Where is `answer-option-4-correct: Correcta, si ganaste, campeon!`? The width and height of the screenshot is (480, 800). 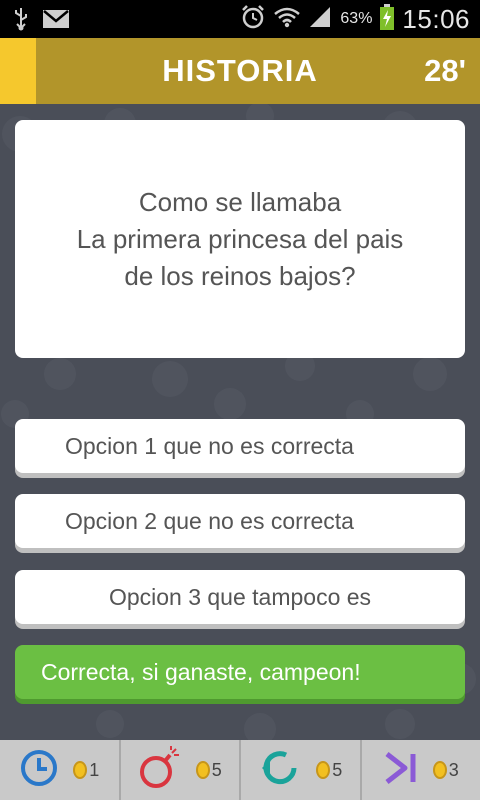 answer-option-4-correct: Correcta, si ganaste, campeon! is located at coordinates (240, 672).